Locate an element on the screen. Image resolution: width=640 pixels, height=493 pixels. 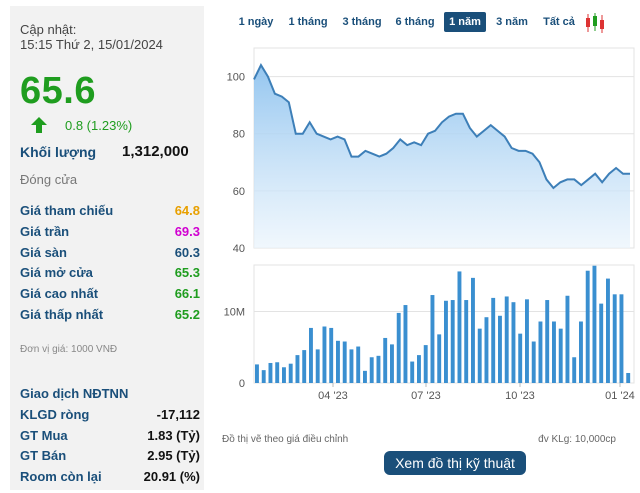
price-row-label: Giá mở cửa is located at coordinates (56, 272).